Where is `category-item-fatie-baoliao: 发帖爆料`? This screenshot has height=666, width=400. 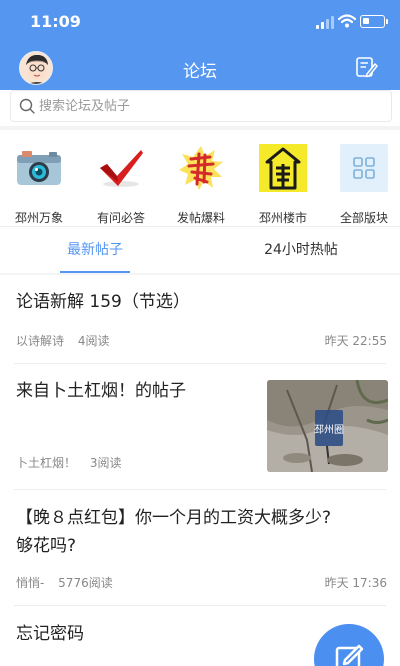
category-item-fatie-baoliao: 发帖爆料 is located at coordinates (201, 183).